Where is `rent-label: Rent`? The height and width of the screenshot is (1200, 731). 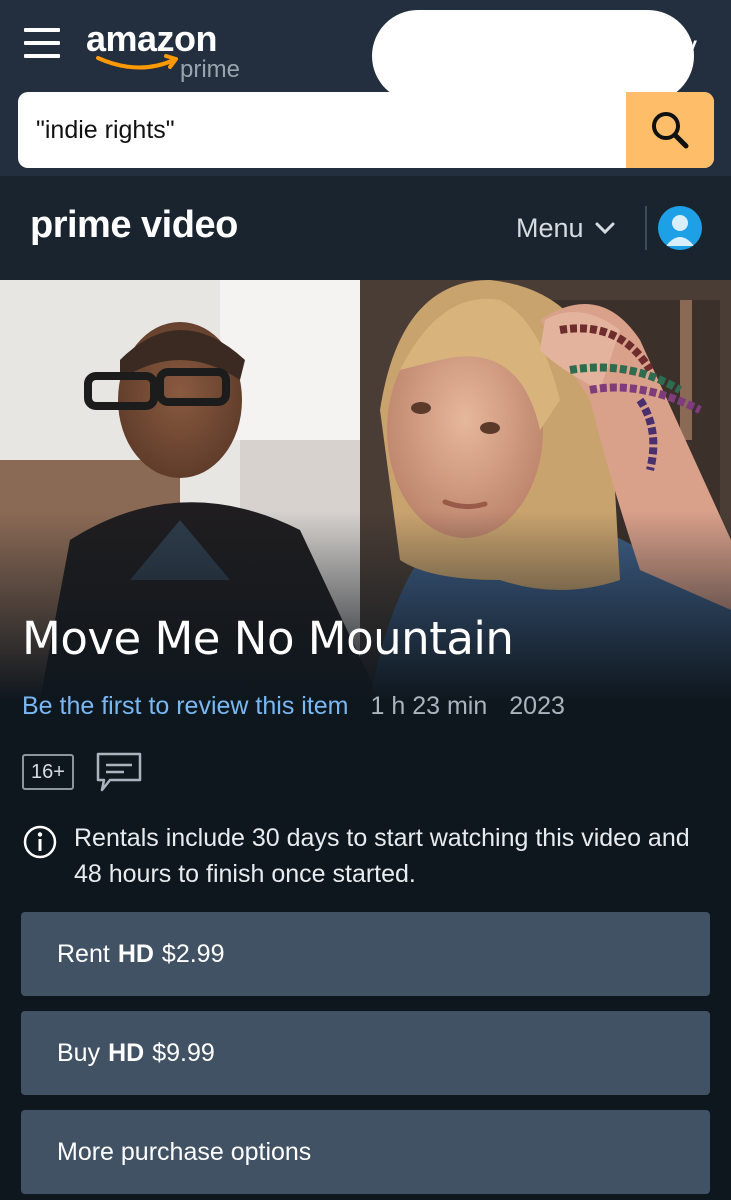 rent-label: Rent is located at coordinates (83, 953).